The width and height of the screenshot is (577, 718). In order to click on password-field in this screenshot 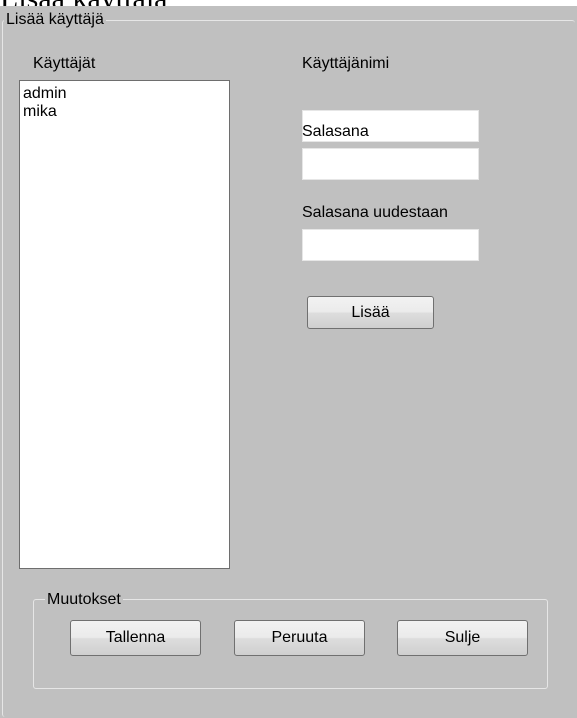, I will do `click(390, 164)`.